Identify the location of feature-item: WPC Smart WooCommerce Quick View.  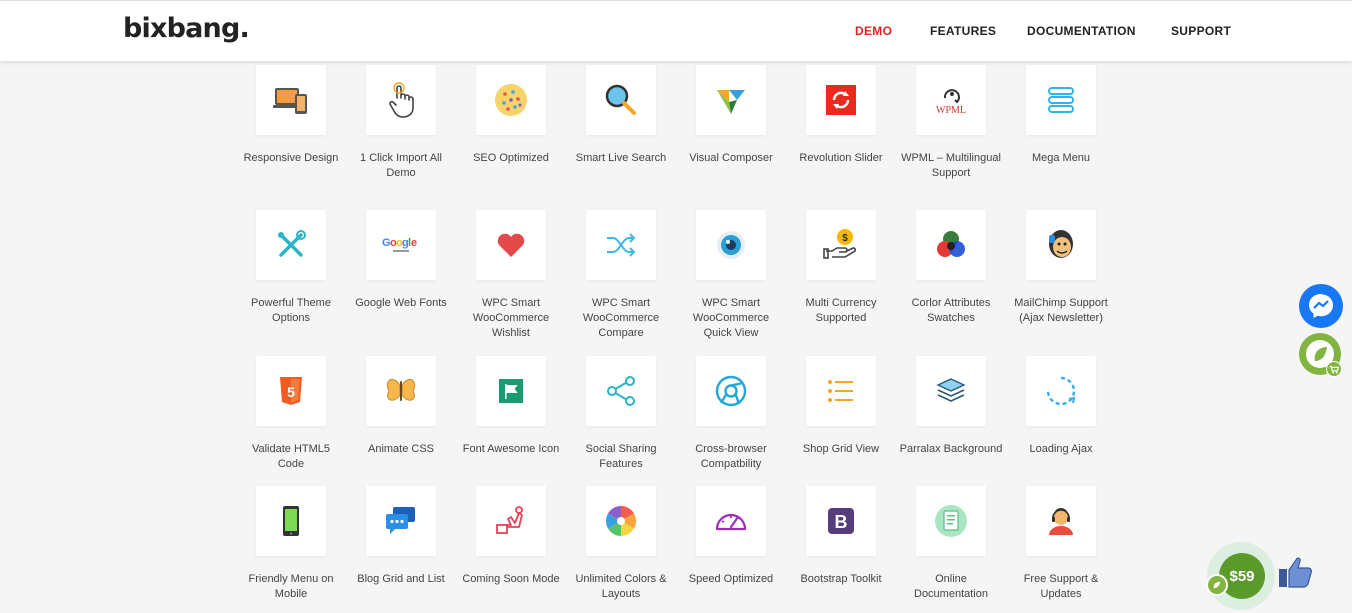
(731, 275).